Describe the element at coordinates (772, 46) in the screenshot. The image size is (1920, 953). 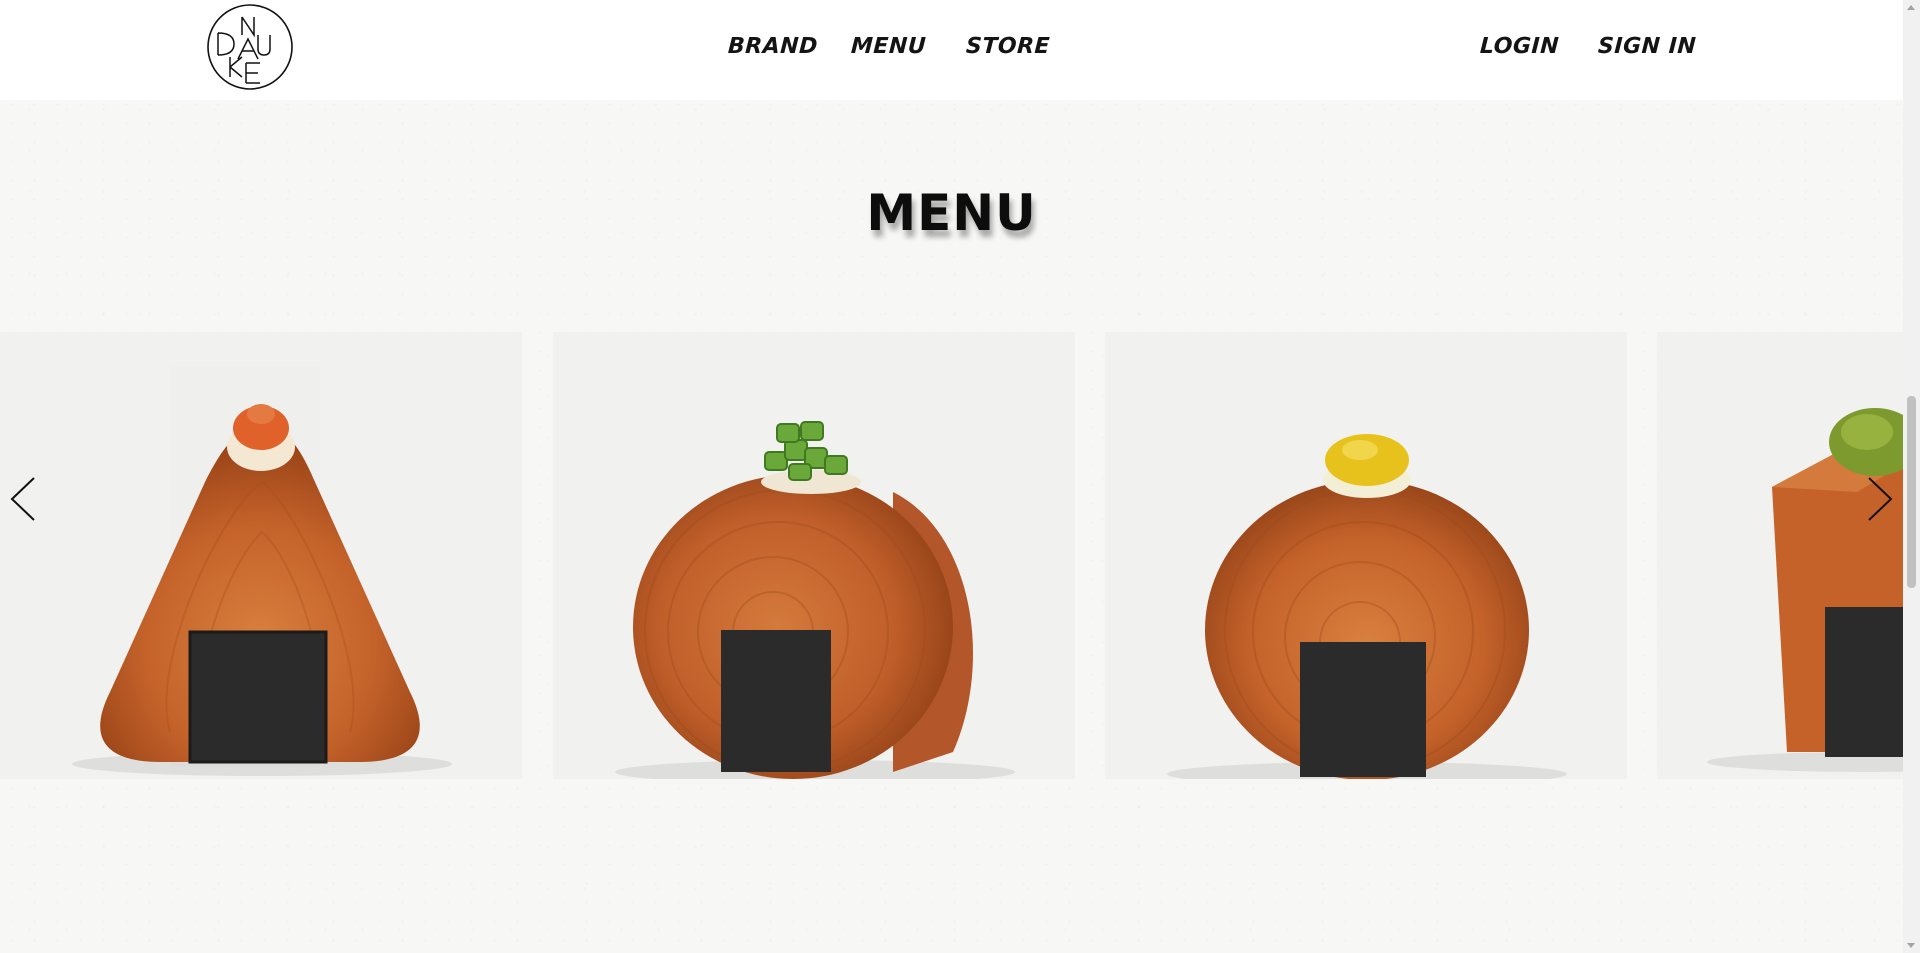
I see `nav-brand-link: BRAND` at that location.